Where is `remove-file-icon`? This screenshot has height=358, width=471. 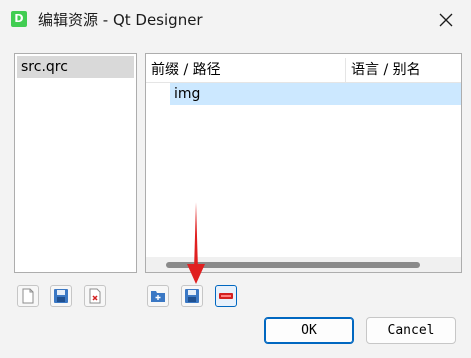
remove-file-icon is located at coordinates (95, 296).